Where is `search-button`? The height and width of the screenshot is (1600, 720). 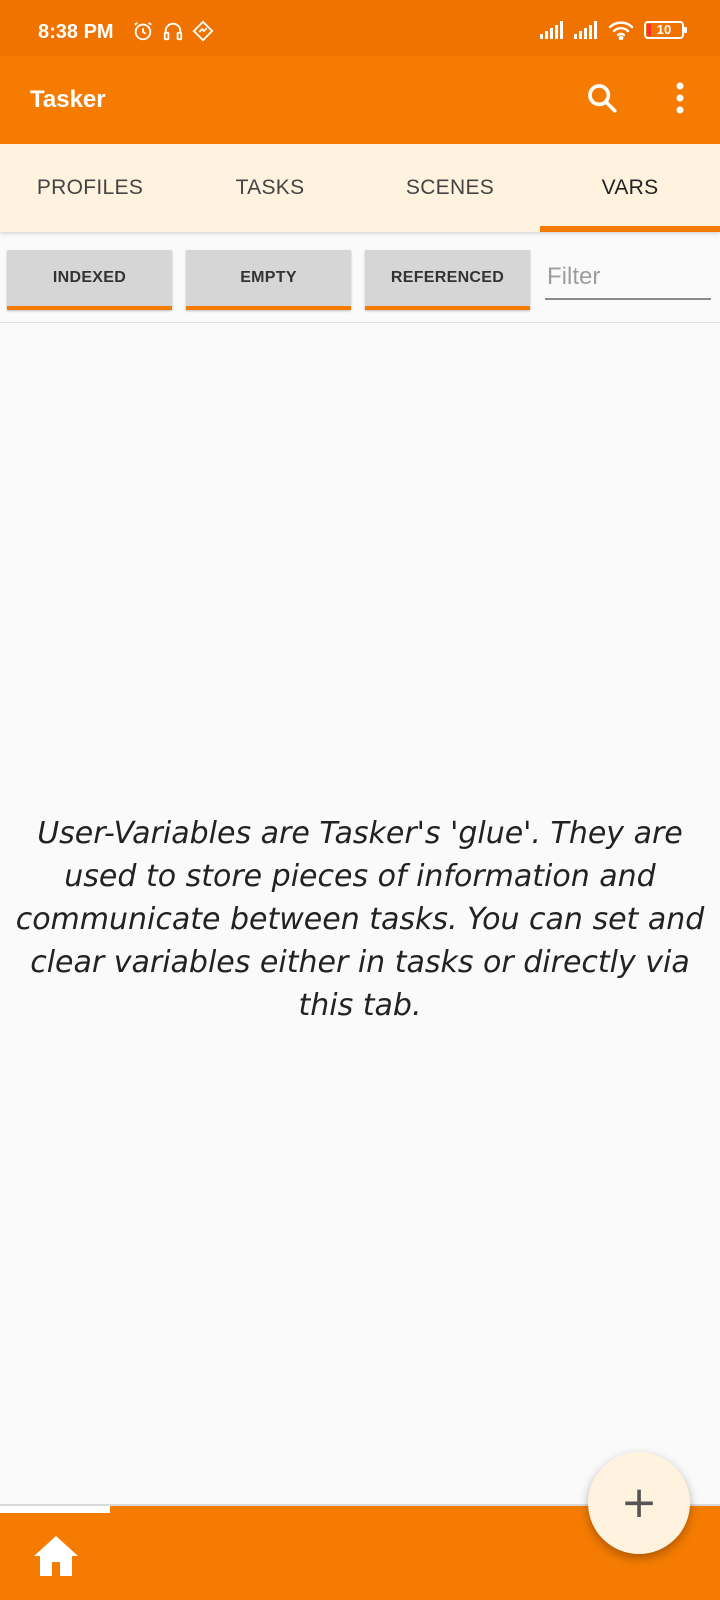 search-button is located at coordinates (602, 100).